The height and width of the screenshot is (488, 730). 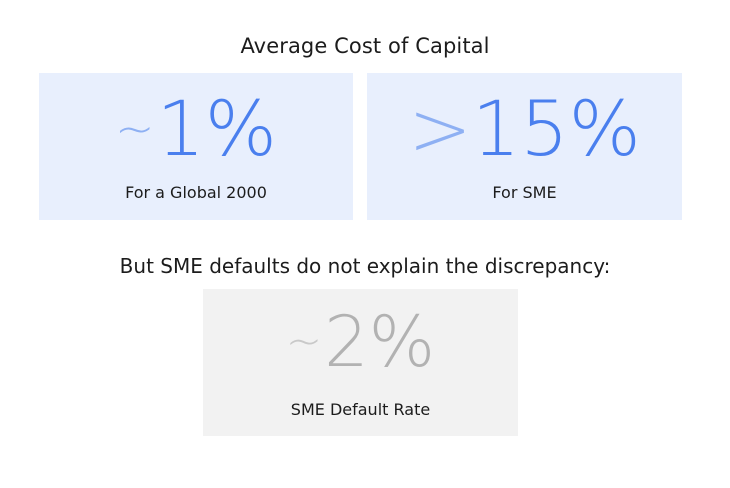 I want to click on sme-label: For SME, so click(x=524, y=192).